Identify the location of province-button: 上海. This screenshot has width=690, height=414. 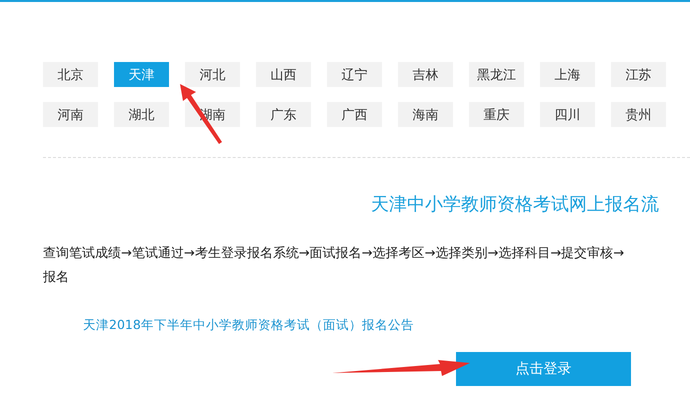
(567, 74).